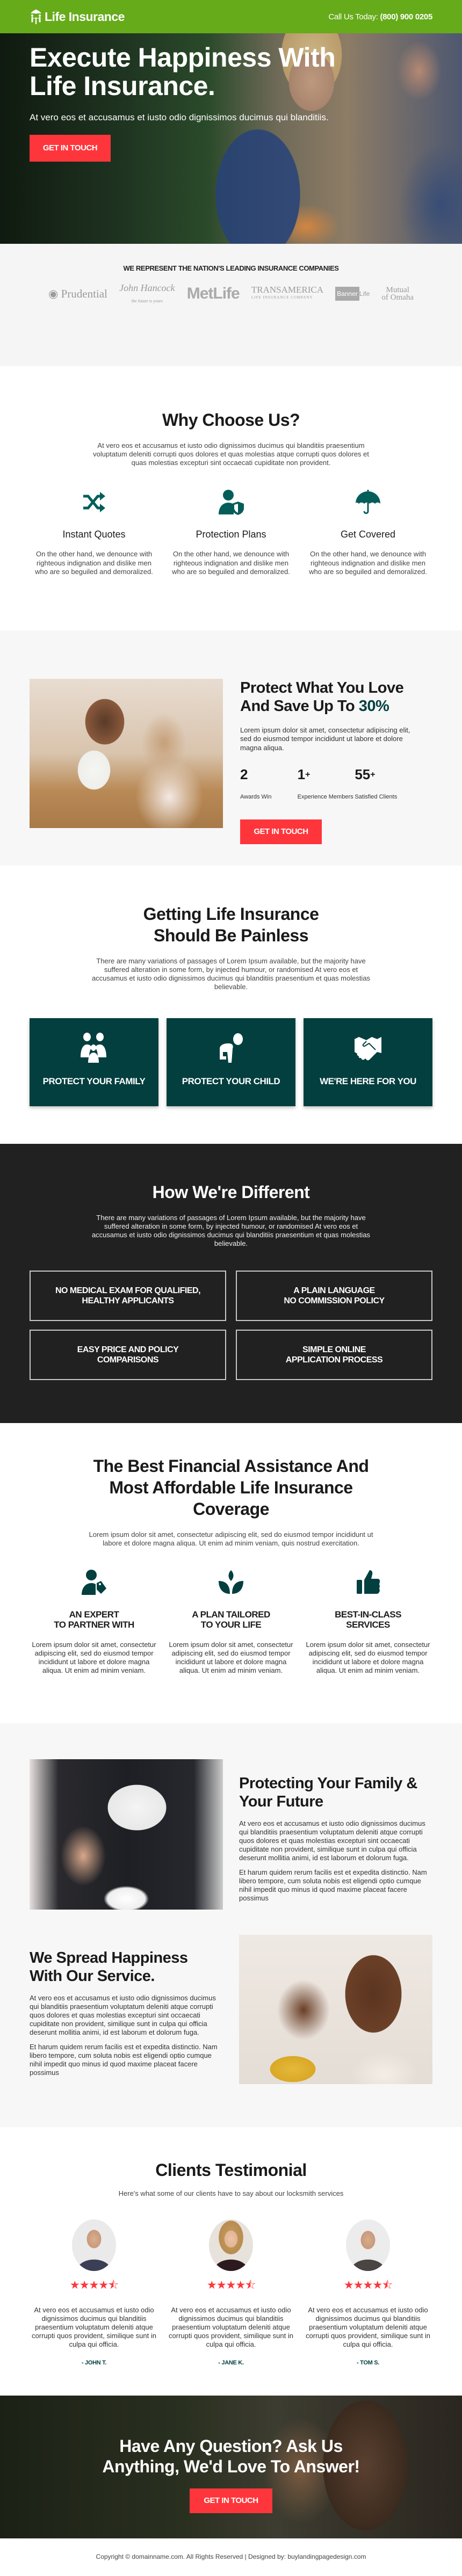 The image size is (462, 2576). I want to click on stat-awards: 2 Awards Win, so click(256, 783).